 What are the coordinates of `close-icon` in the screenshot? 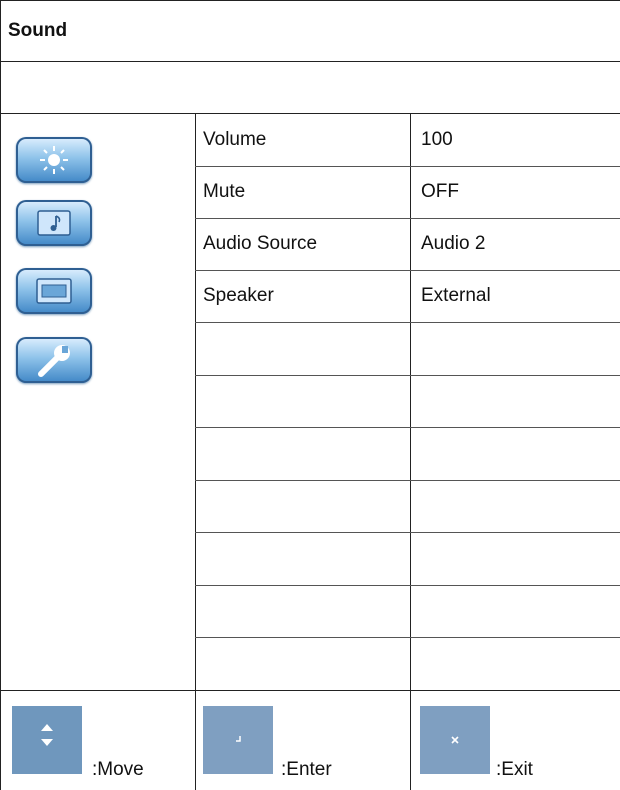 It's located at (455, 740).